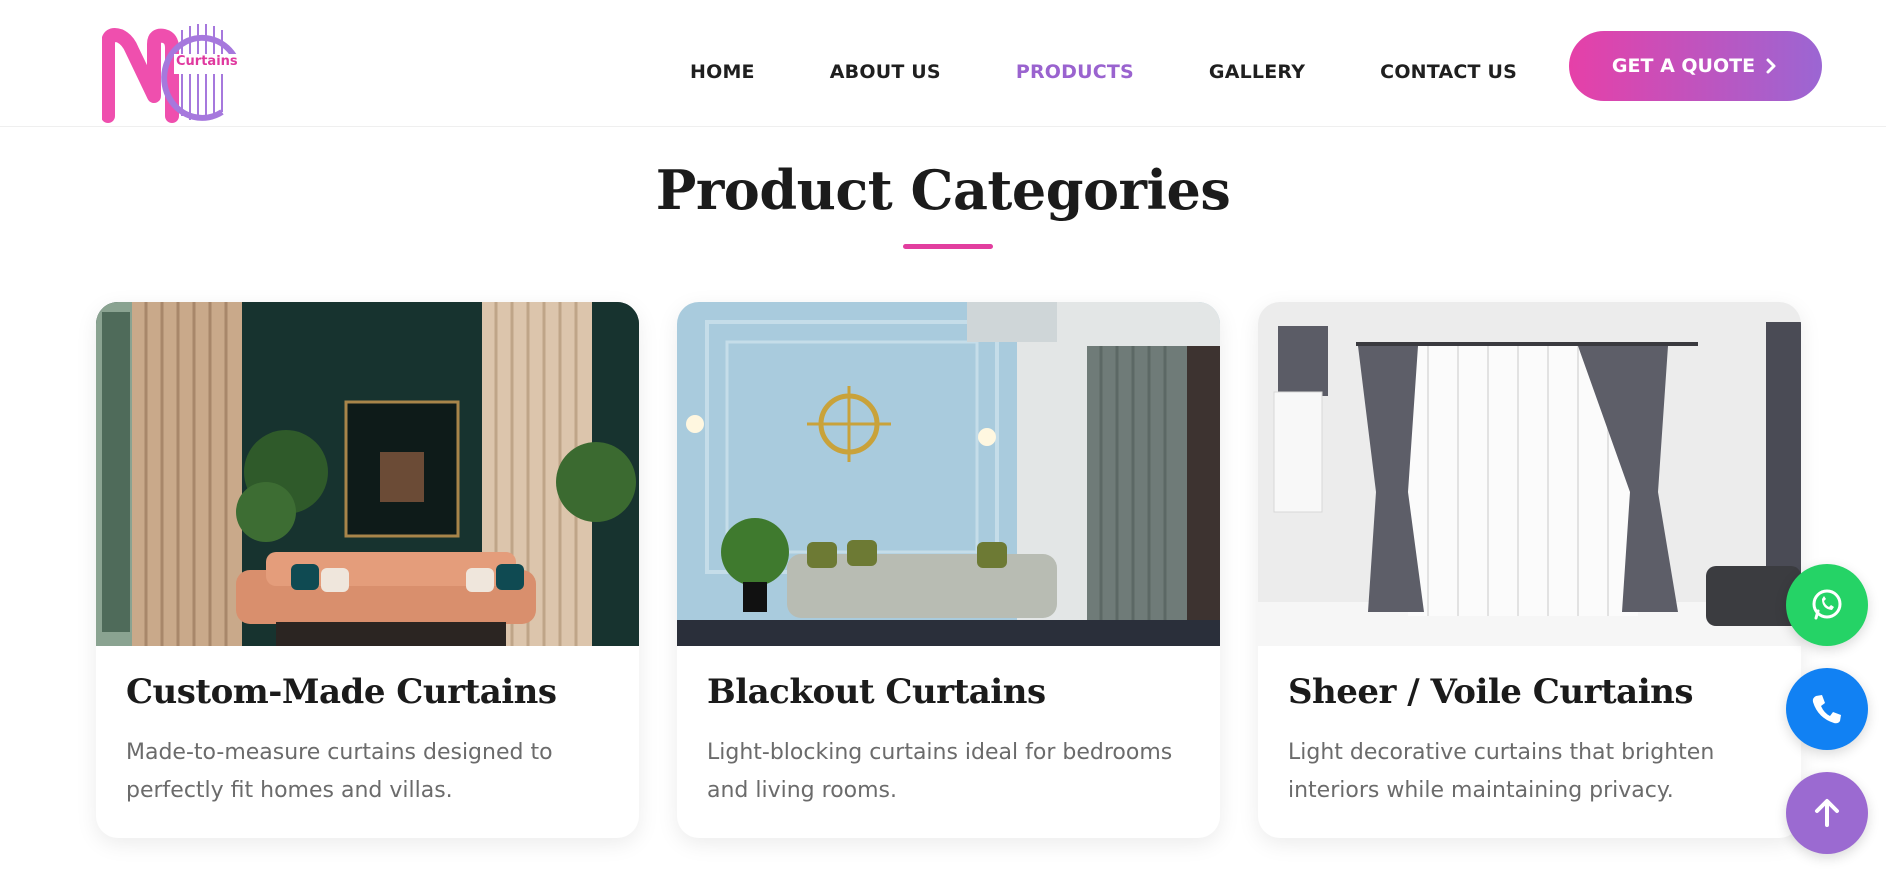 Image resolution: width=1886 pixels, height=875 pixels. What do you see at coordinates (1529, 474) in the screenshot?
I see `card-image-sheer-voile` at bounding box center [1529, 474].